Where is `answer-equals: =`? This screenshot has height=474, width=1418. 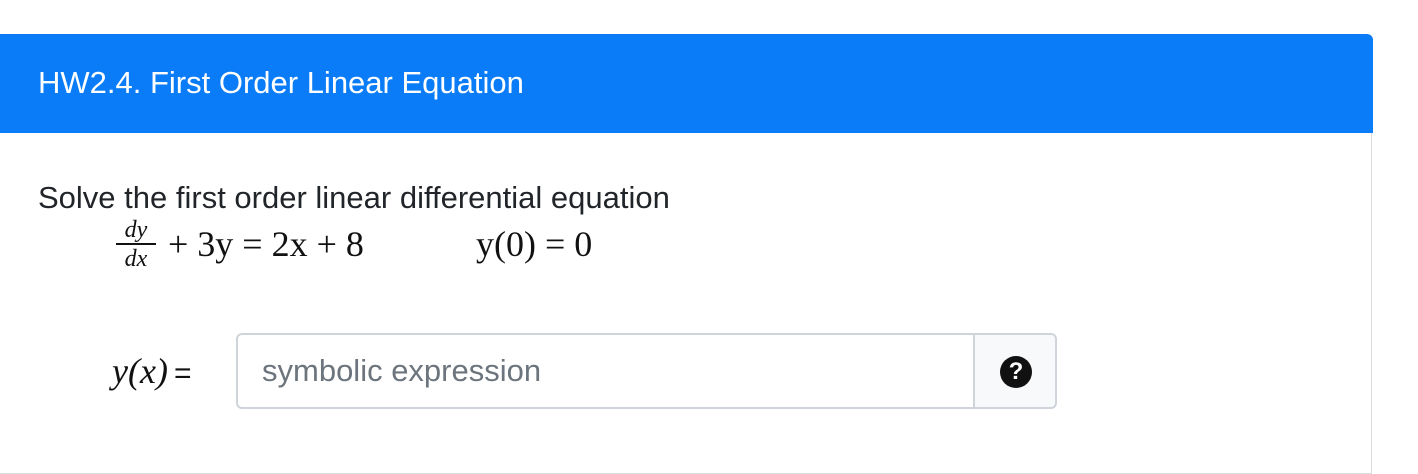
answer-equals: = is located at coordinates (182, 373).